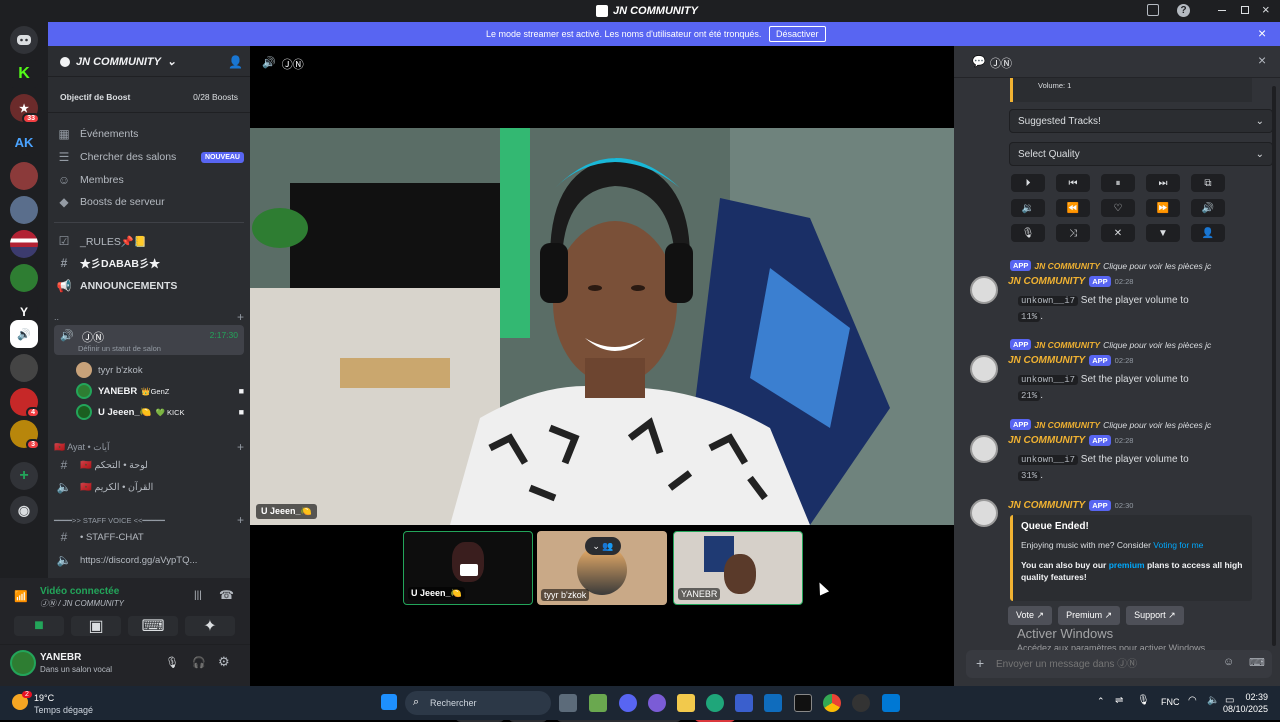 This screenshot has height=722, width=1280. What do you see at coordinates (1262, 33) in the screenshot?
I see `close-banner-icon: ×` at bounding box center [1262, 33].